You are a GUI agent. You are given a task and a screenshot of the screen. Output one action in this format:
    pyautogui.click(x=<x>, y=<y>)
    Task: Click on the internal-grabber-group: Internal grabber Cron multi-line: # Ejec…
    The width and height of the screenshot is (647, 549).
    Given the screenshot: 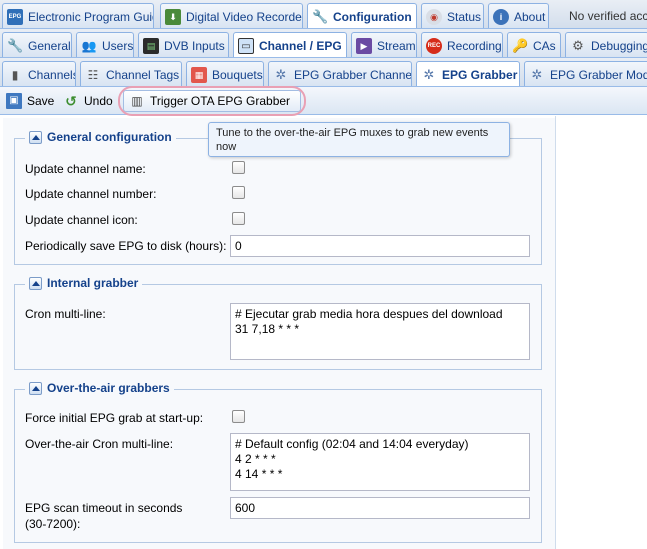 What is the action you would take?
    pyautogui.click(x=278, y=323)
    